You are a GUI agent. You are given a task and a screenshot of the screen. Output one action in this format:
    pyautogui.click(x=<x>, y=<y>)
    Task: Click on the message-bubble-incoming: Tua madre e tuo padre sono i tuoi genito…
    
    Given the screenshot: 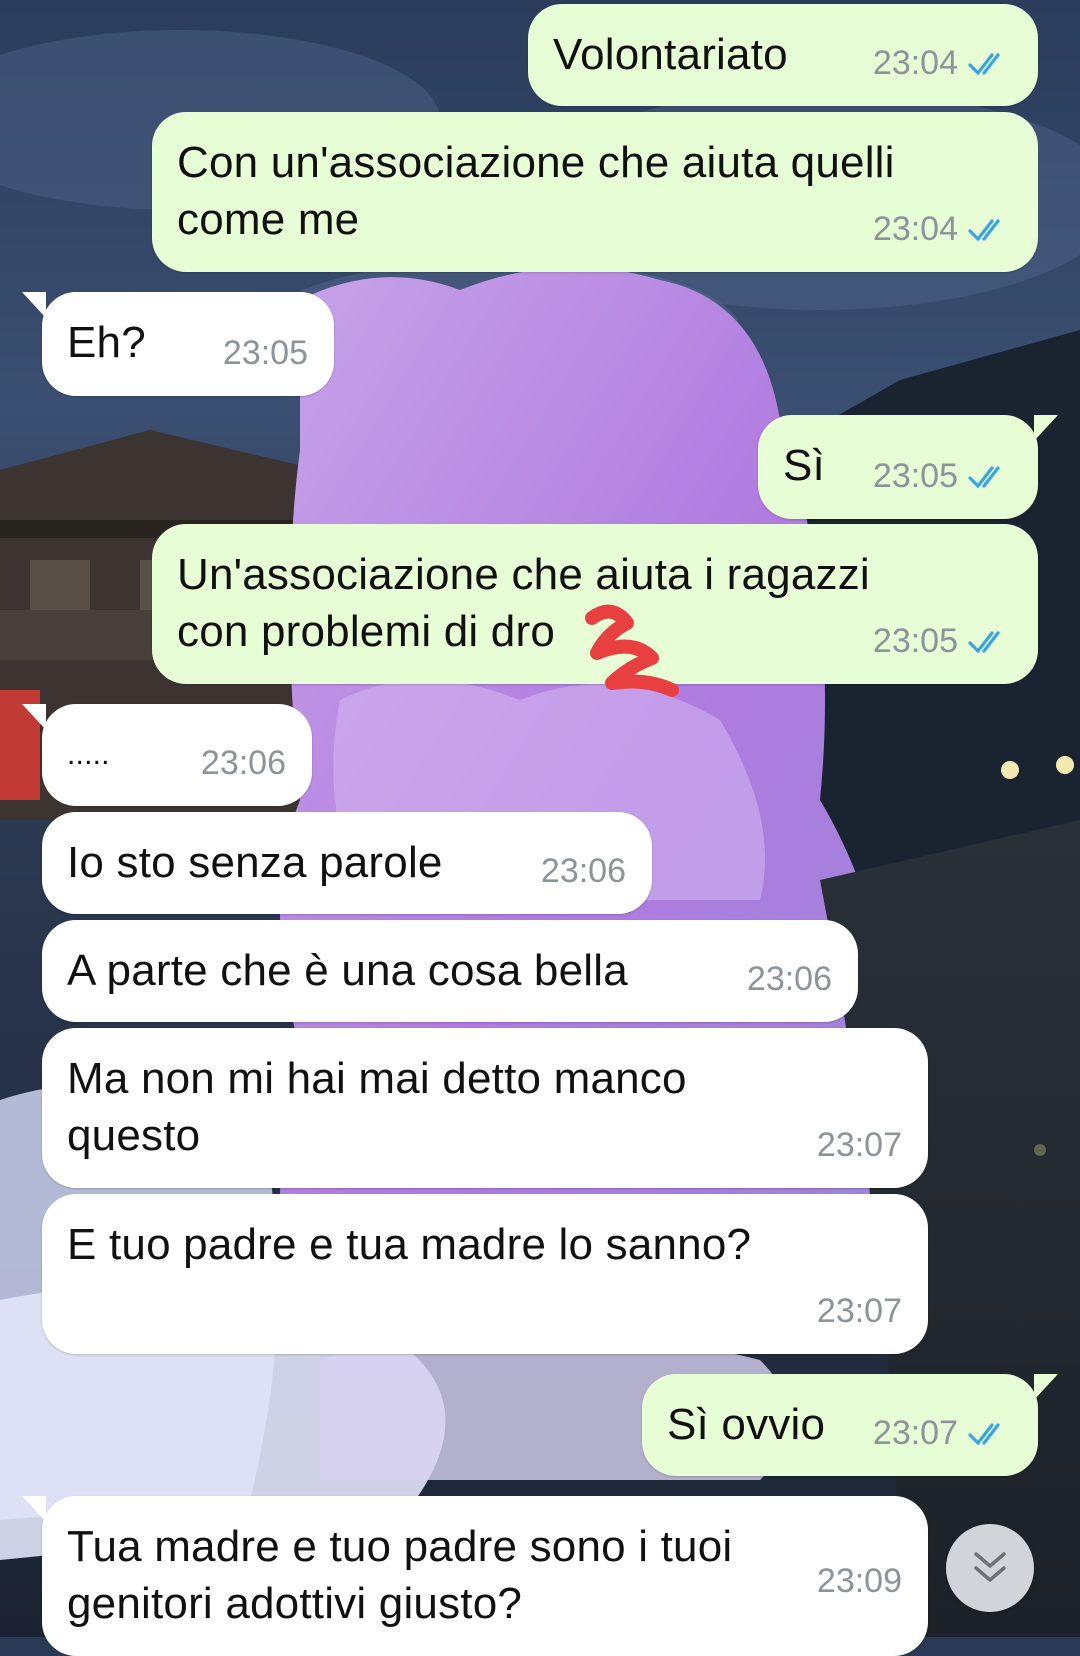 What is the action you would take?
    pyautogui.click(x=475, y=1576)
    